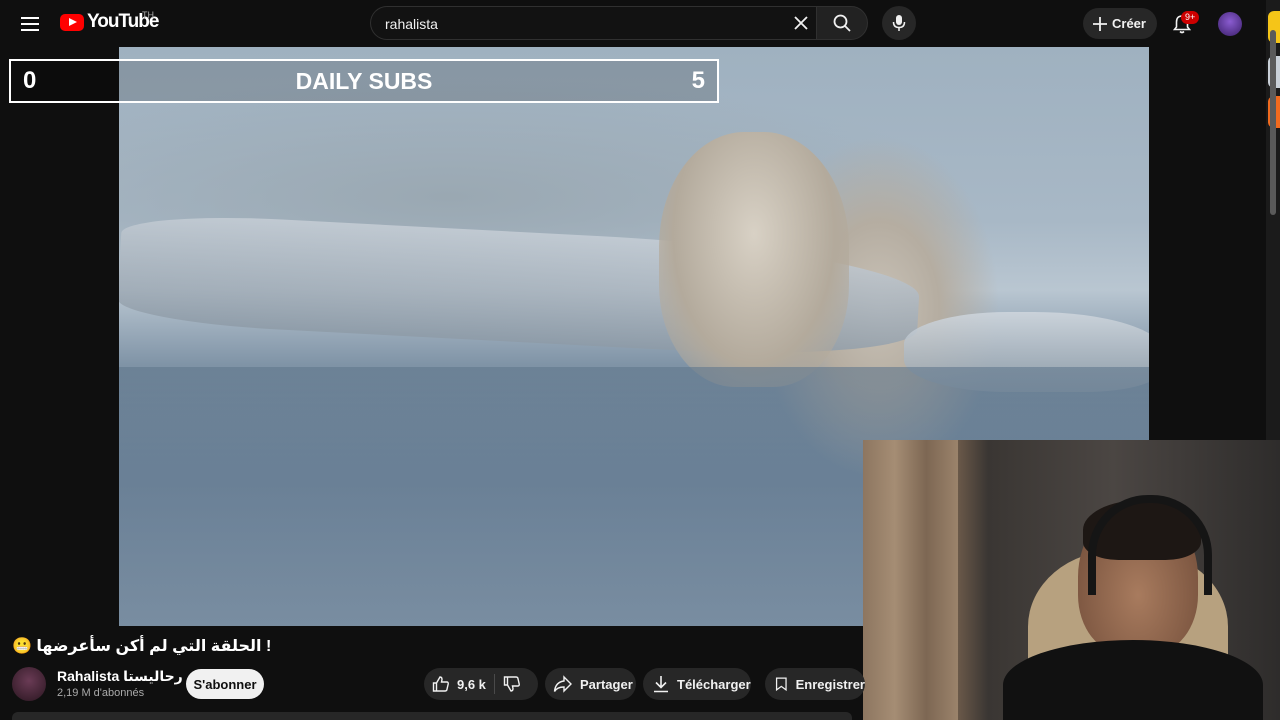 The width and height of the screenshot is (1280, 720). What do you see at coordinates (142, 646) in the screenshot?
I see `video-title: 😬 الحلقة التي لم أكن سأعرضها !` at bounding box center [142, 646].